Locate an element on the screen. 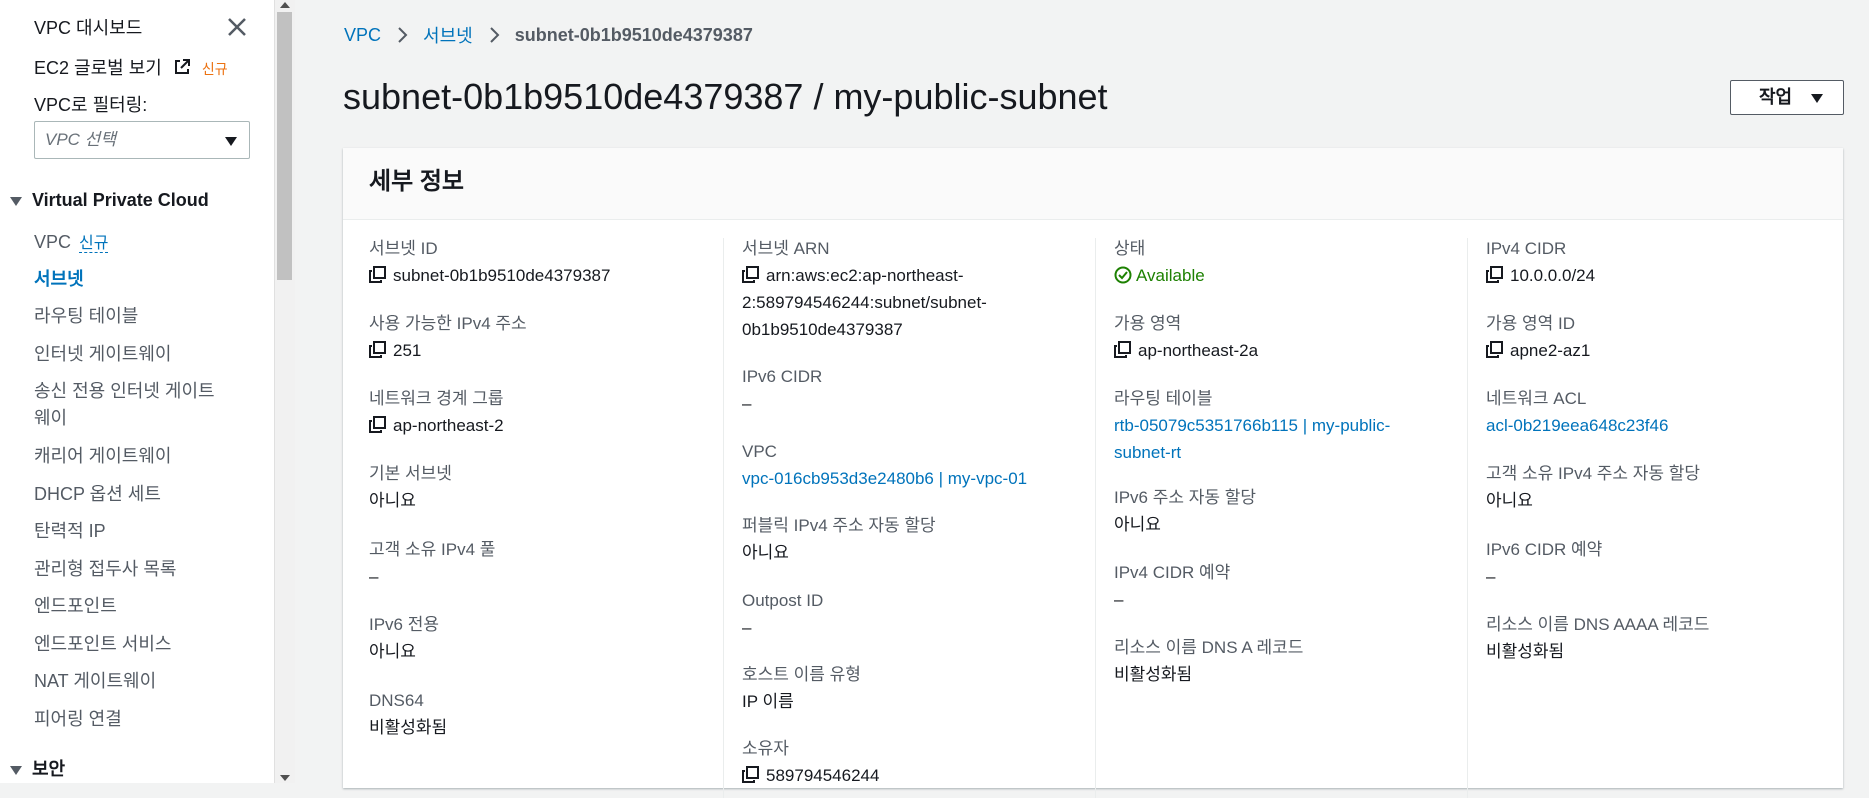 The height and width of the screenshot is (798, 1869). field-label: Outpost ID is located at coordinates (783, 600).